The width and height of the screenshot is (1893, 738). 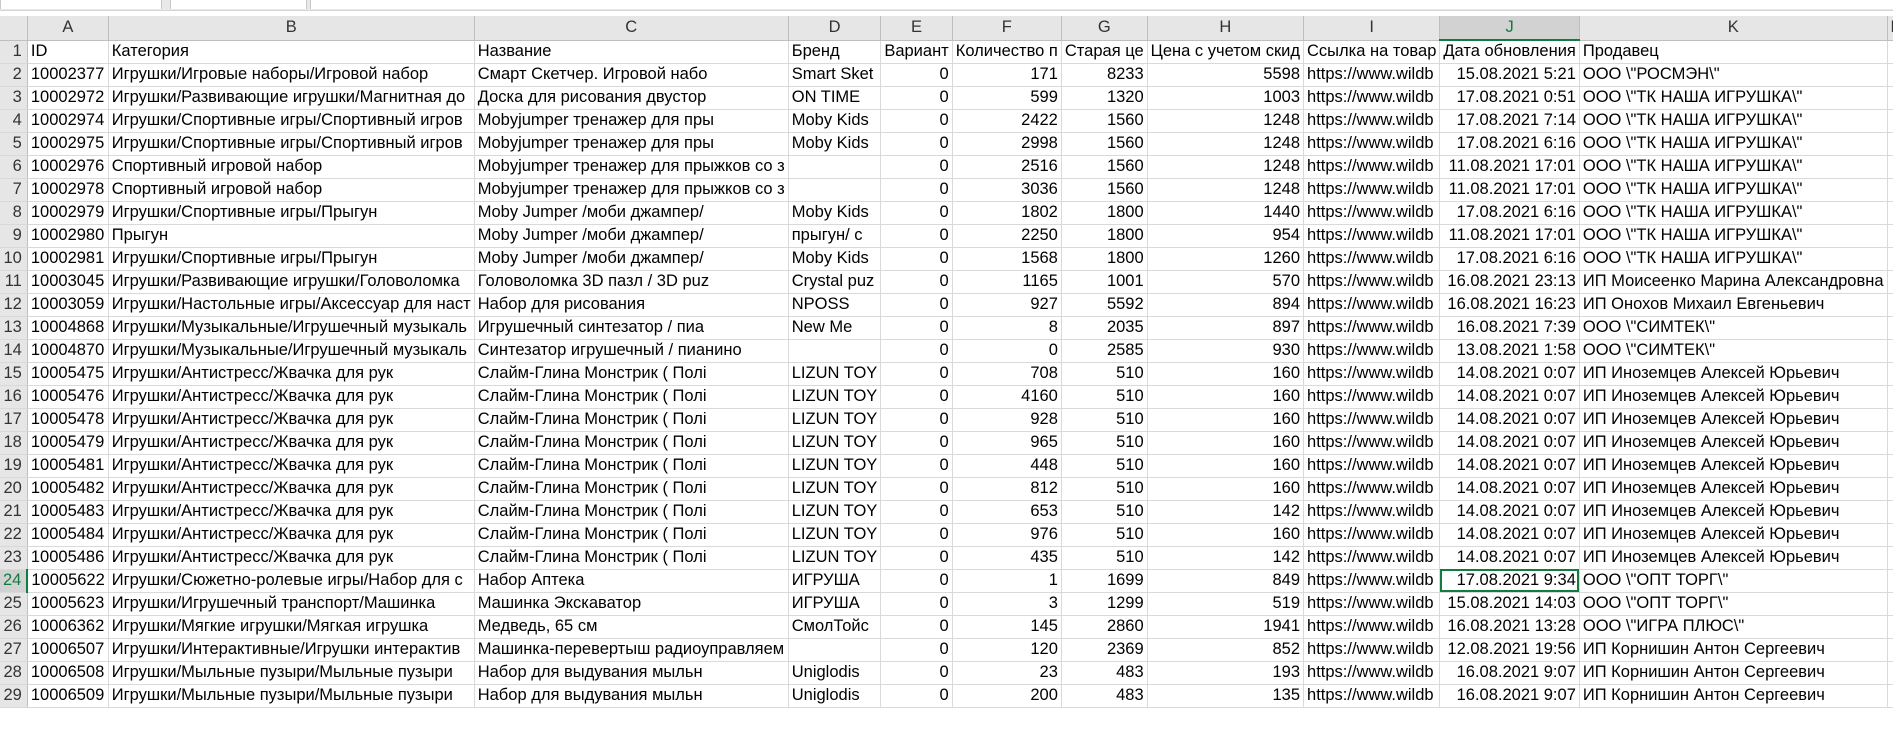 What do you see at coordinates (1007, 328) in the screenshot?
I see `cell-f13: 8` at bounding box center [1007, 328].